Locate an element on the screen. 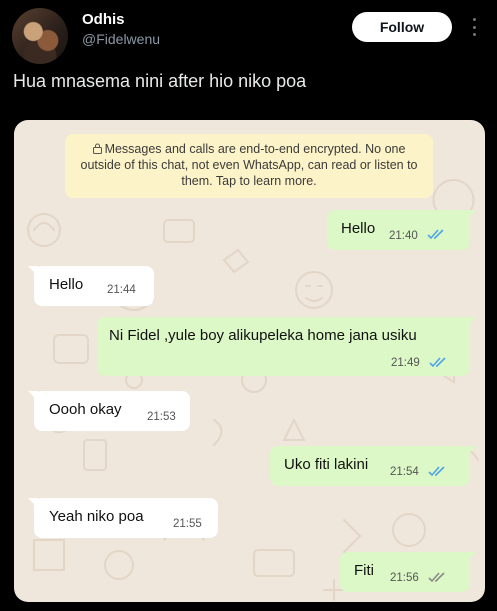 The image size is (497, 611). message-bubble-incoming: Hello 21:44 is located at coordinates (91, 286).